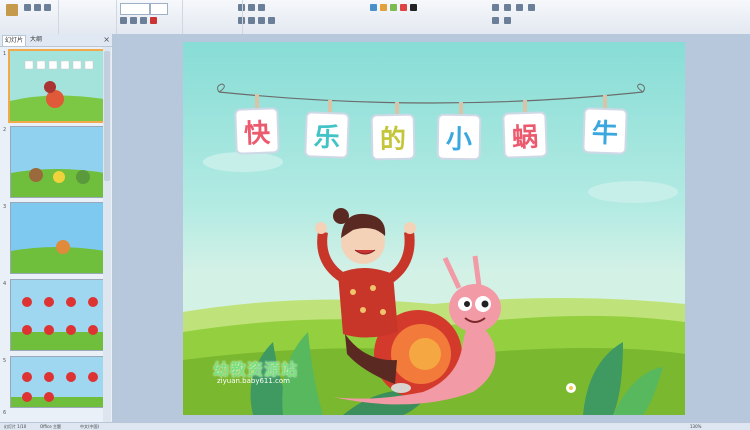  What do you see at coordinates (403, 7) in the screenshot?
I see `shape-fill-icon` at bounding box center [403, 7].